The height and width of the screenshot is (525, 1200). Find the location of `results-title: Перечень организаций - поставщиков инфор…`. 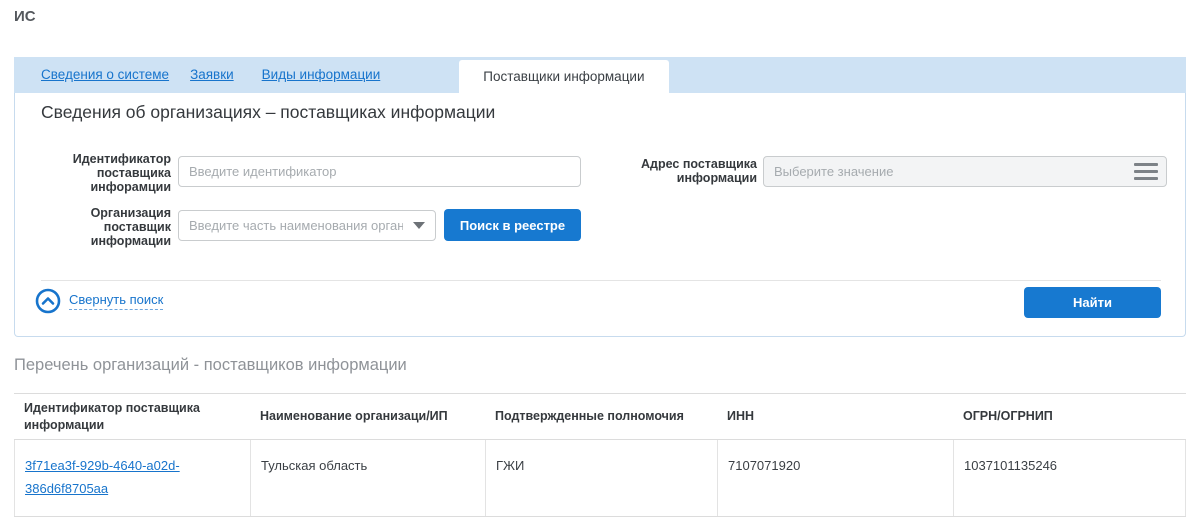

results-title: Перечень организаций - поставщиков инфор… is located at coordinates (210, 365).